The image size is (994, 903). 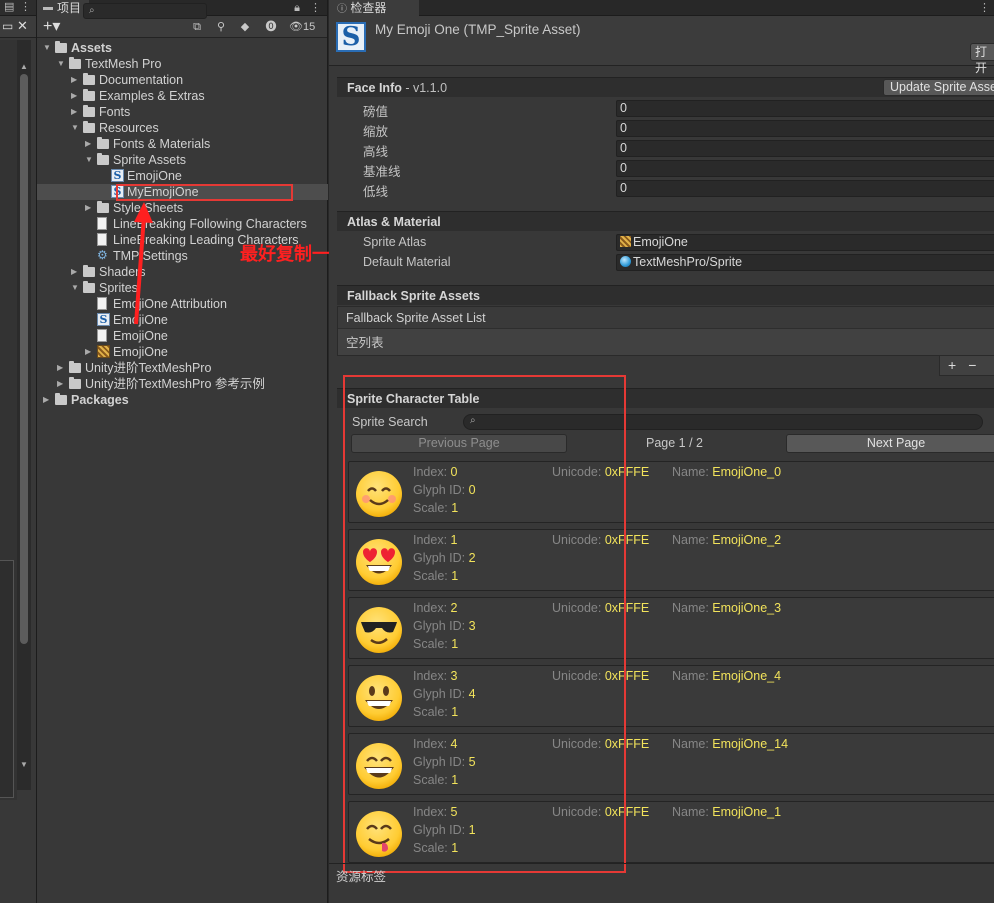 I want to click on tab-project: ▬ 项目, so click(x=63, y=8).